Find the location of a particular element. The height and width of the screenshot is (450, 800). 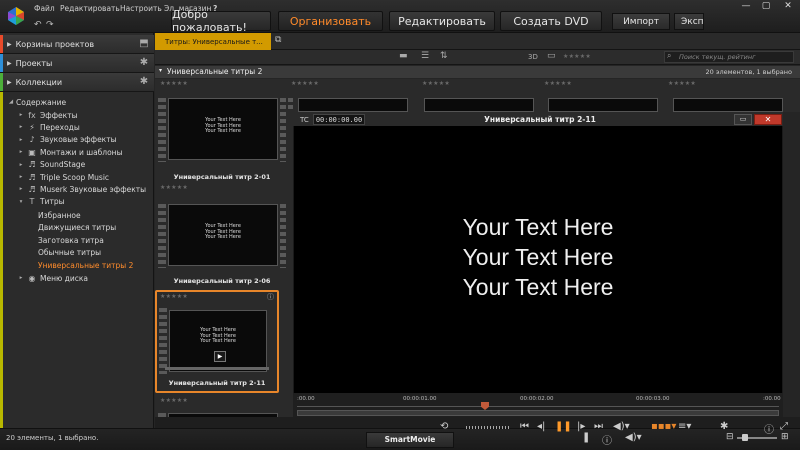

tree-item-disc-menu: ▸ ◉ Меню диска is located at coordinates (52, 278).